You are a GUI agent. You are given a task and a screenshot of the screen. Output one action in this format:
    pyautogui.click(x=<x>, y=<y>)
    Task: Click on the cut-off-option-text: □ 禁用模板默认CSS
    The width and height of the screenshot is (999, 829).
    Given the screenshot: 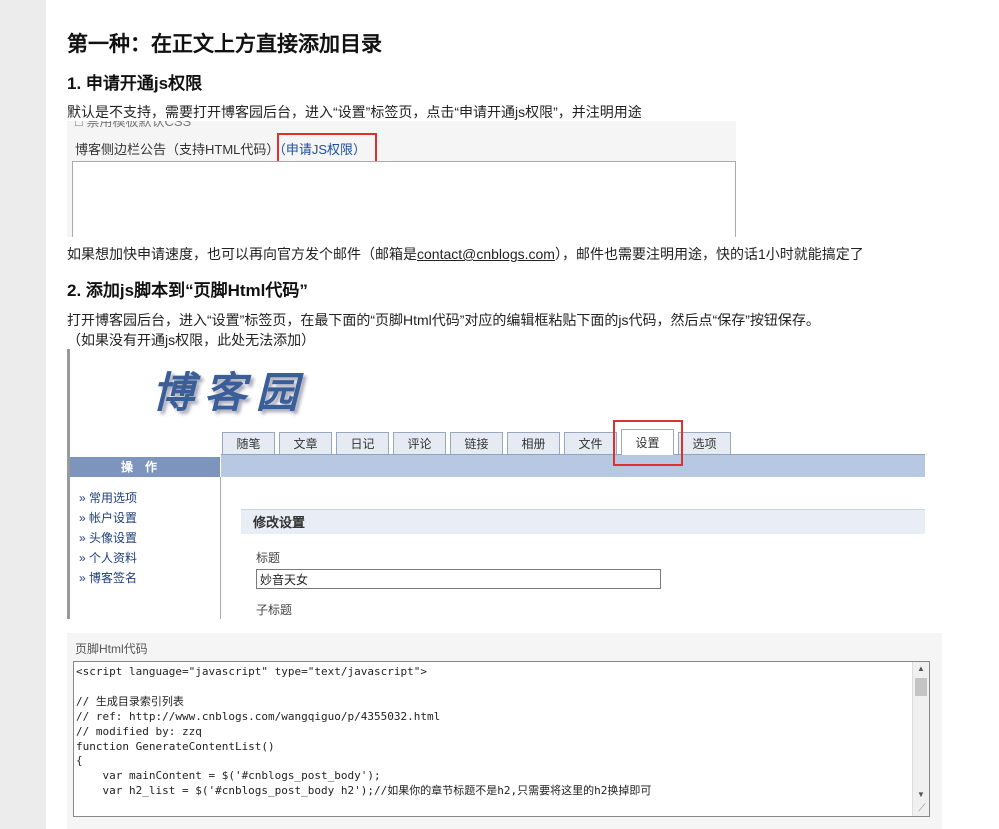 What is the action you would take?
    pyautogui.click(x=133, y=125)
    